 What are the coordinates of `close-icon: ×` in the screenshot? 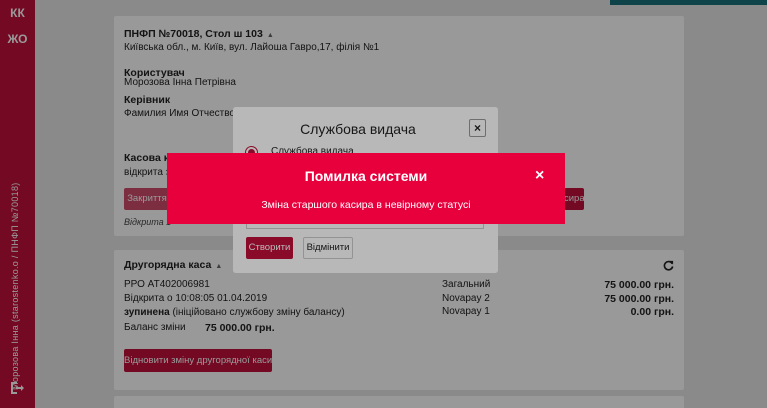 It's located at (539, 176).